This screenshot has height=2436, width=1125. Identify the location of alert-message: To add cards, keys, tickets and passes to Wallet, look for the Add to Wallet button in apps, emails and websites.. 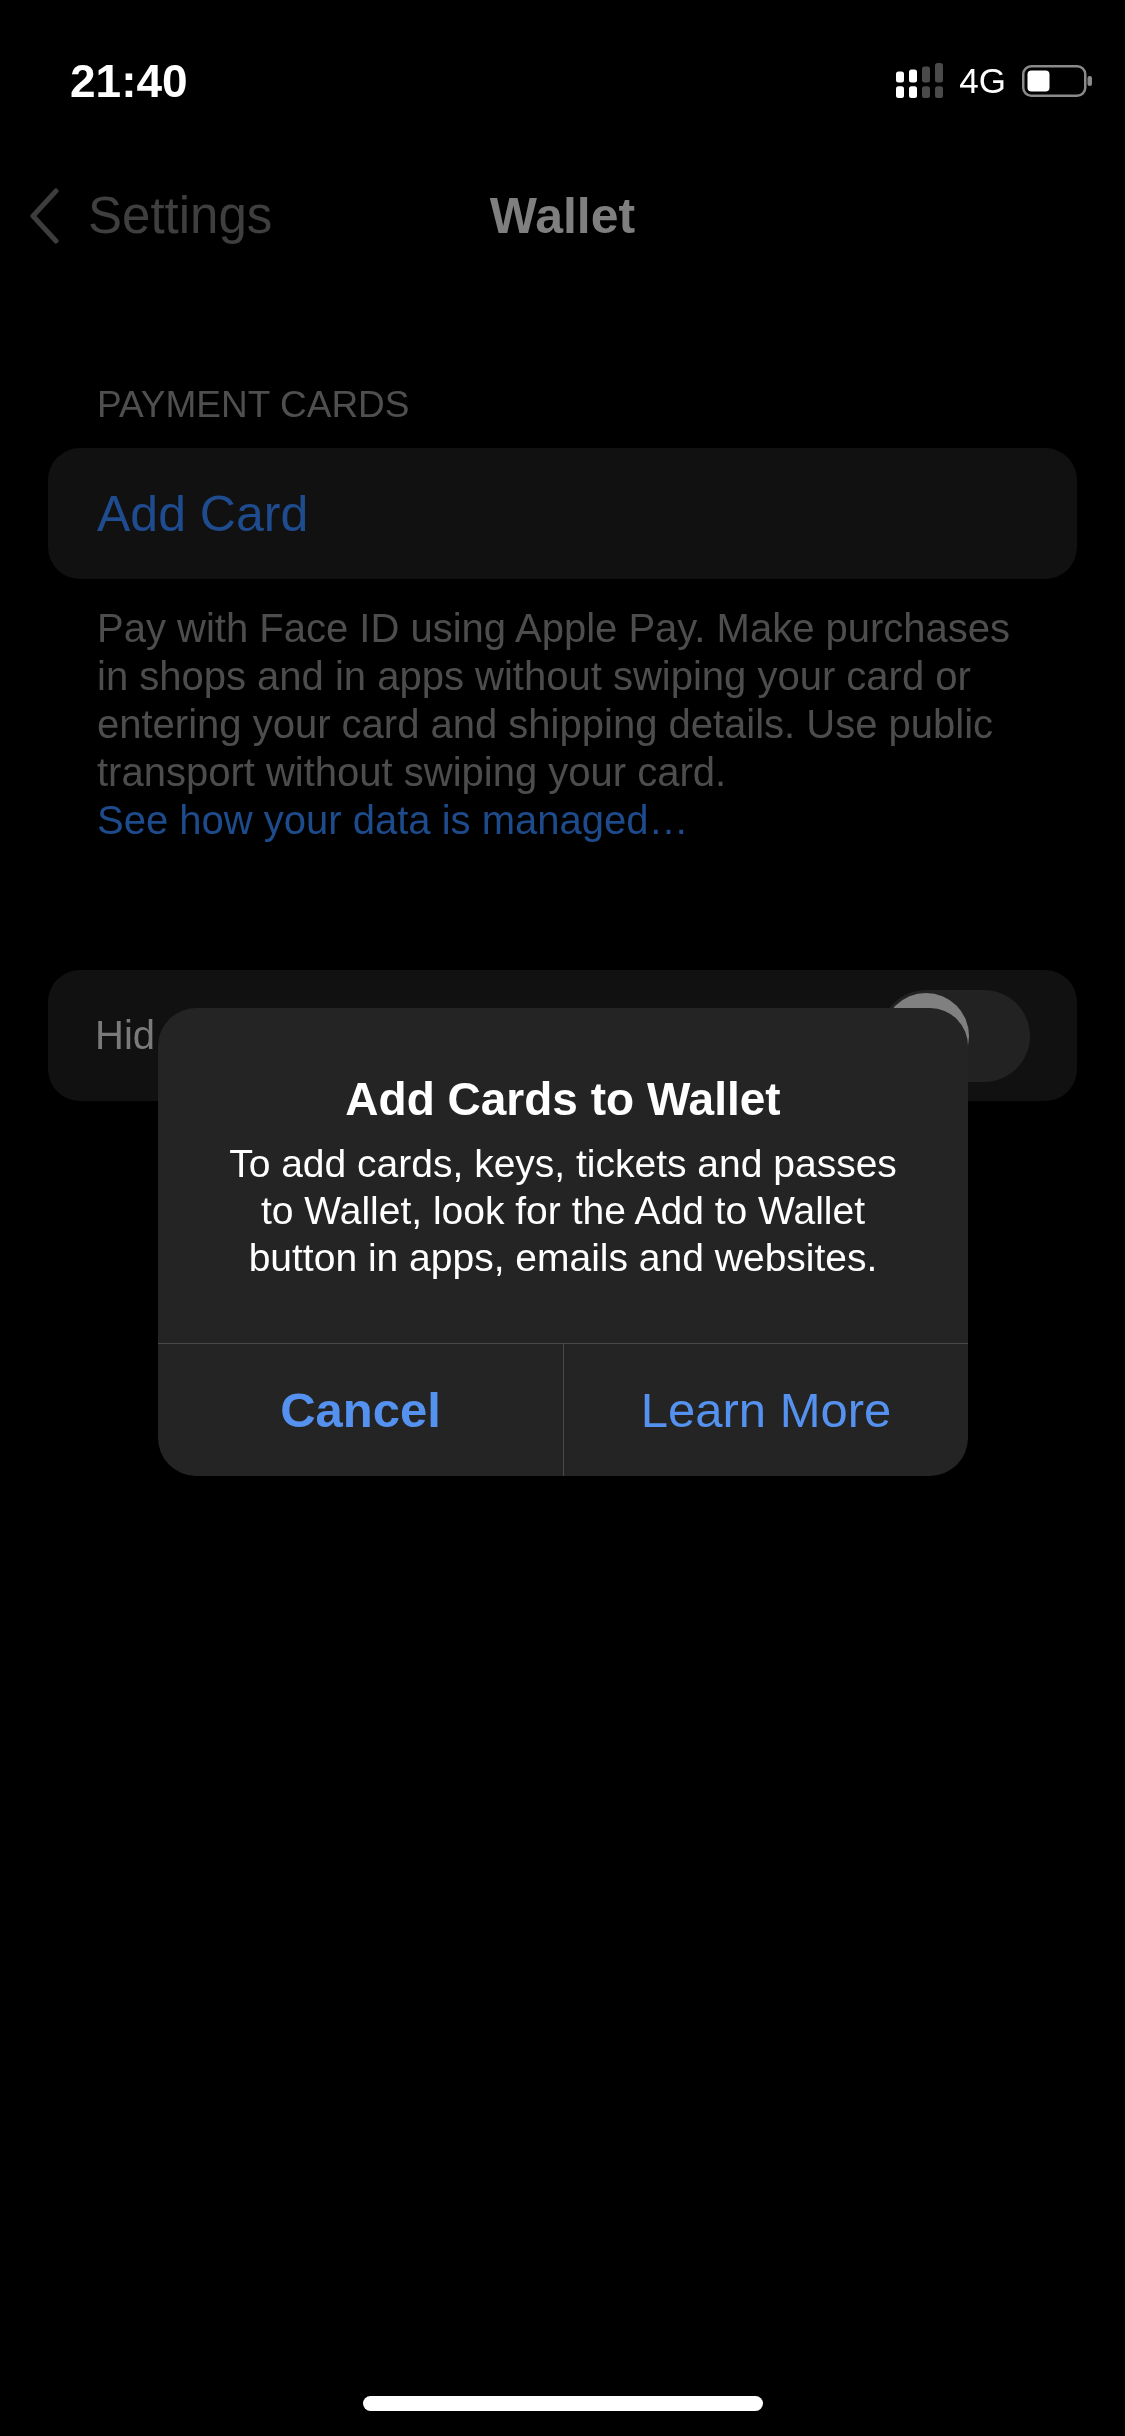
(563, 1211).